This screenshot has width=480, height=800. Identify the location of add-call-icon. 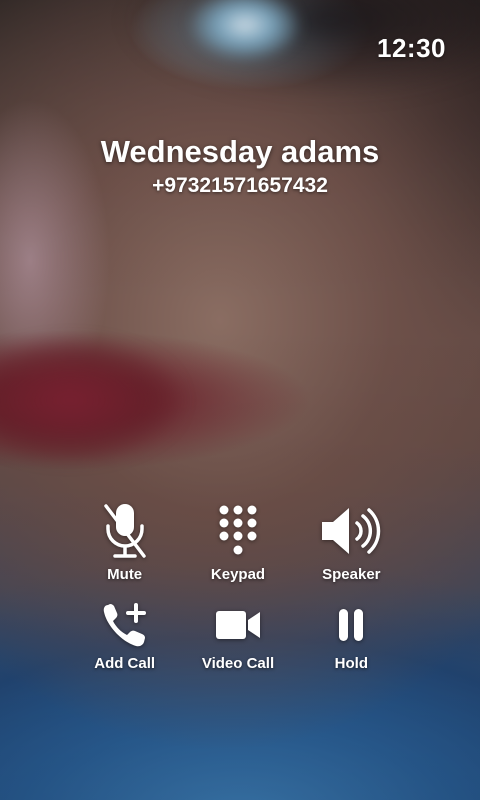
(125, 625).